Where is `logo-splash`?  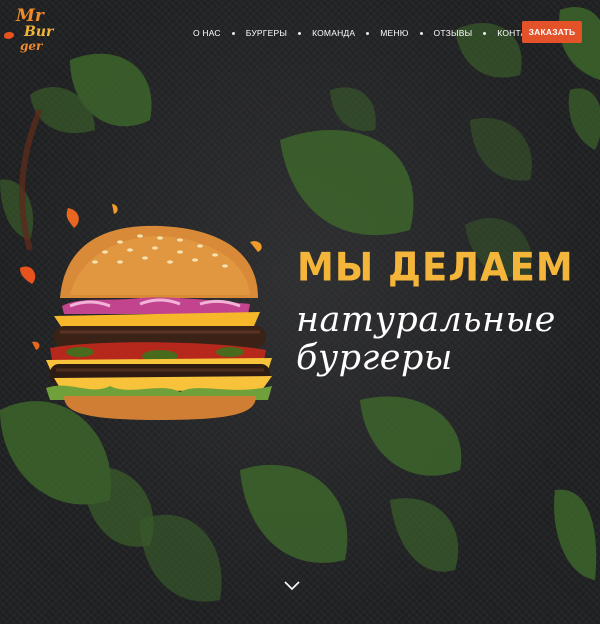 logo-splash is located at coordinates (9, 35).